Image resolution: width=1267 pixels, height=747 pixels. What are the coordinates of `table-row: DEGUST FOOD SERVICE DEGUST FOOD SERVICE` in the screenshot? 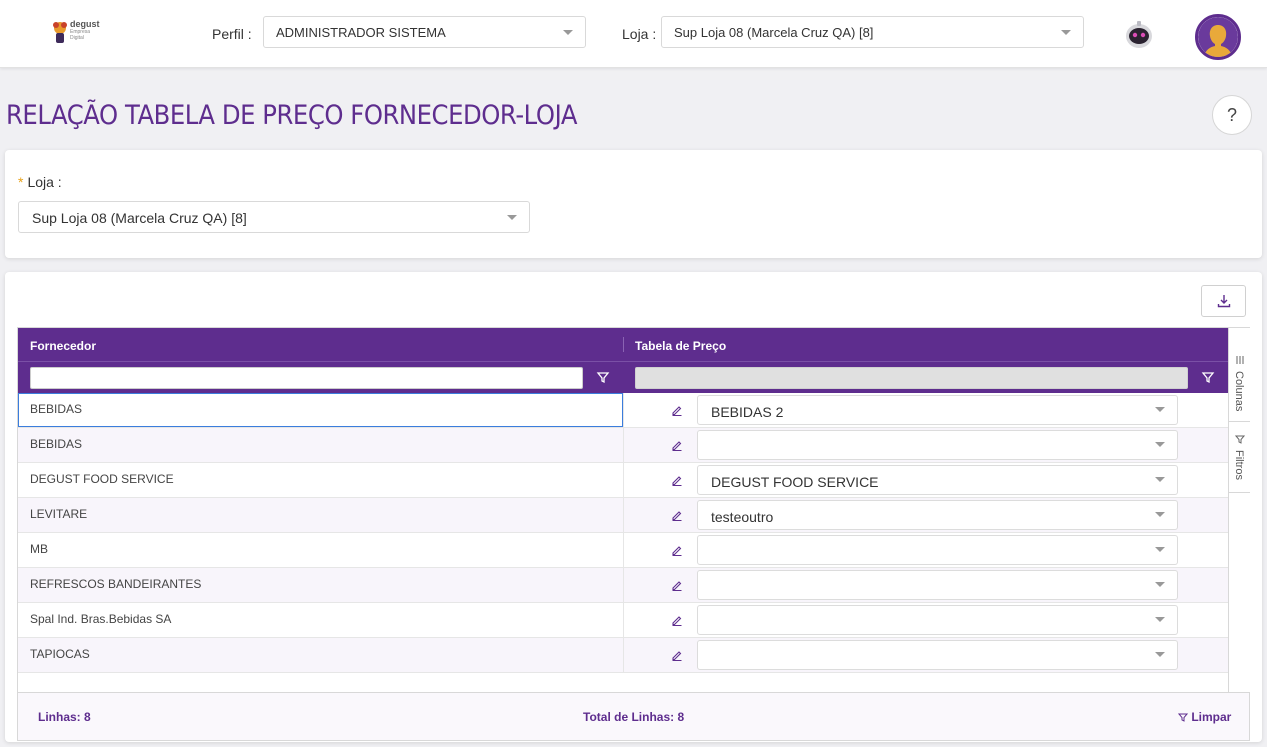 It's located at (623, 480).